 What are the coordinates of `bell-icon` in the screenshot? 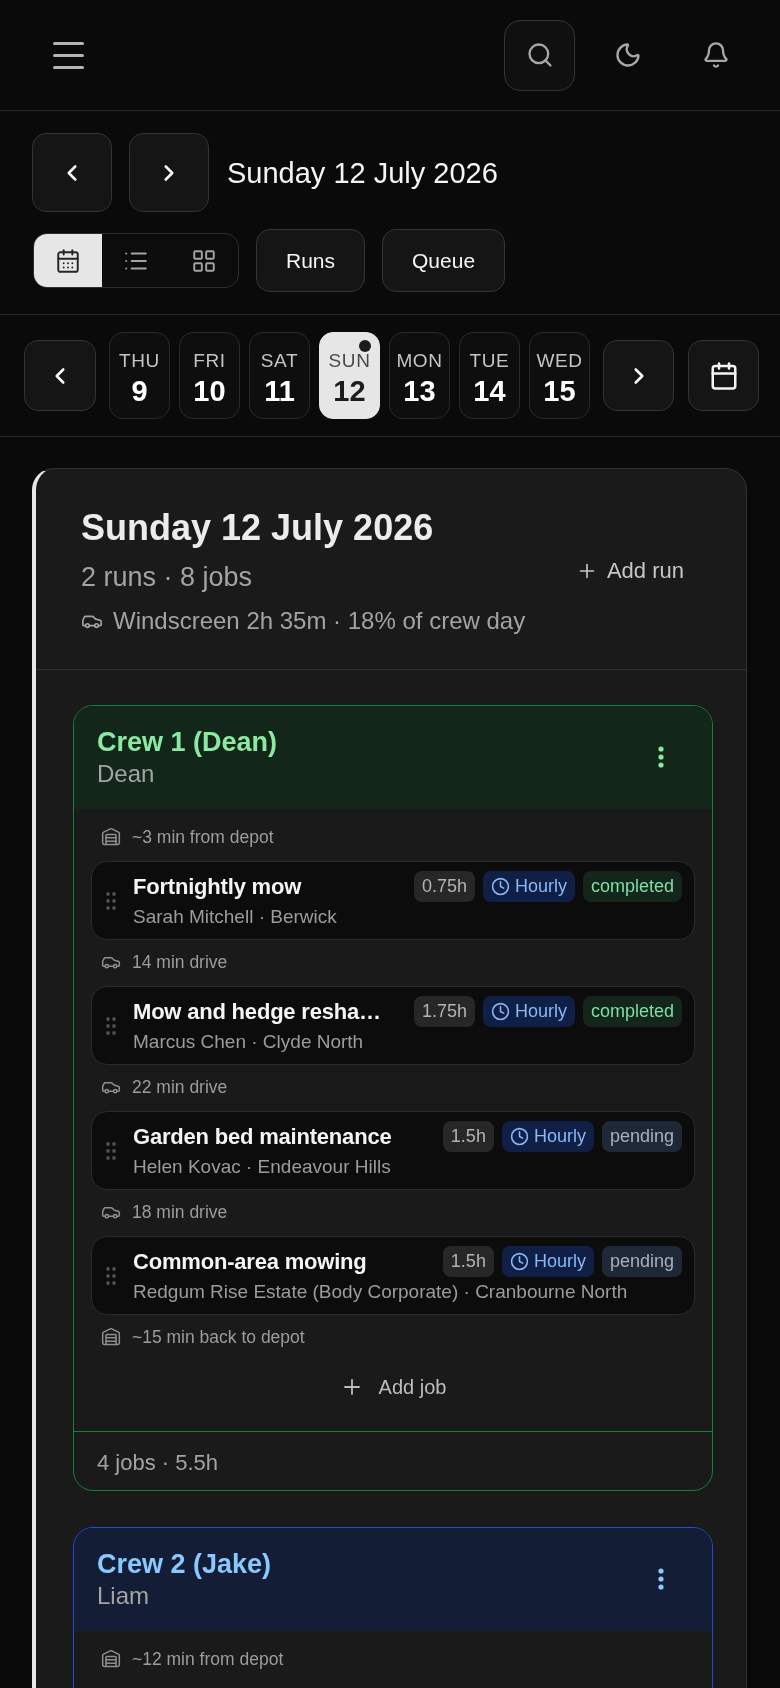 It's located at (715, 55).